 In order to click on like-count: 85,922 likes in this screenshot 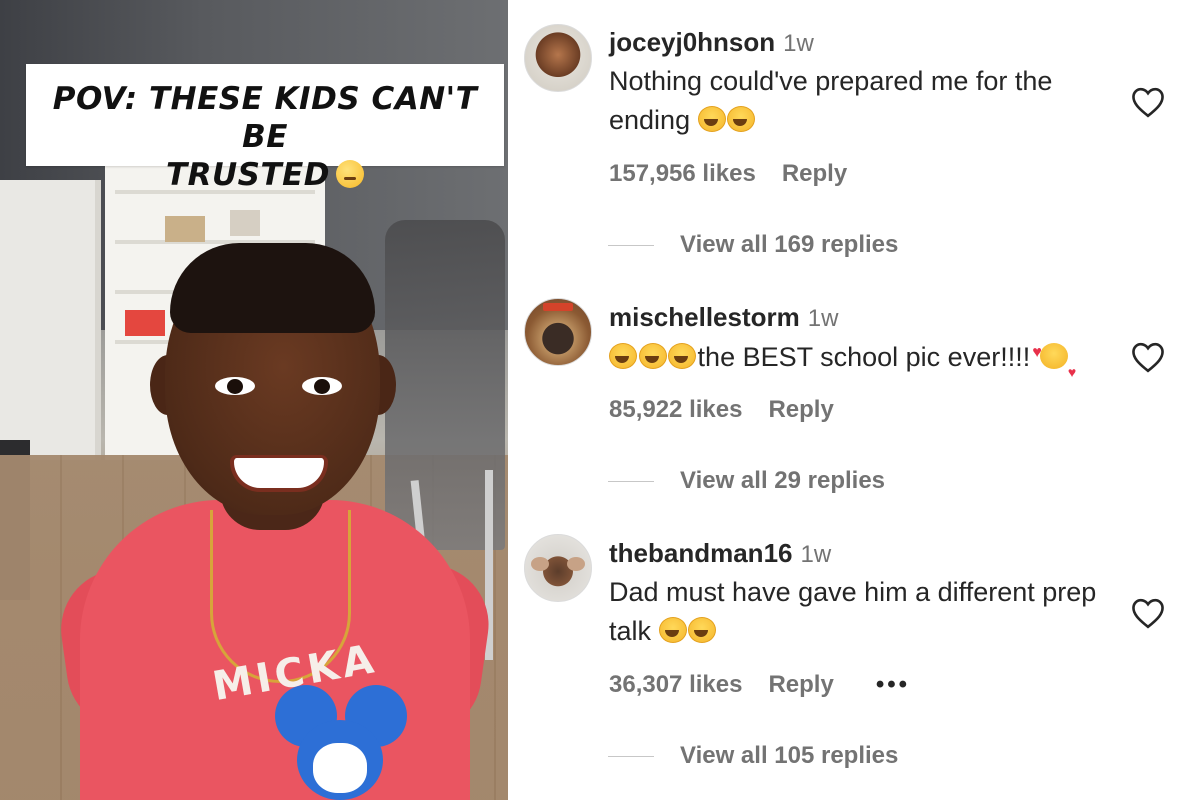, I will do `click(676, 409)`.